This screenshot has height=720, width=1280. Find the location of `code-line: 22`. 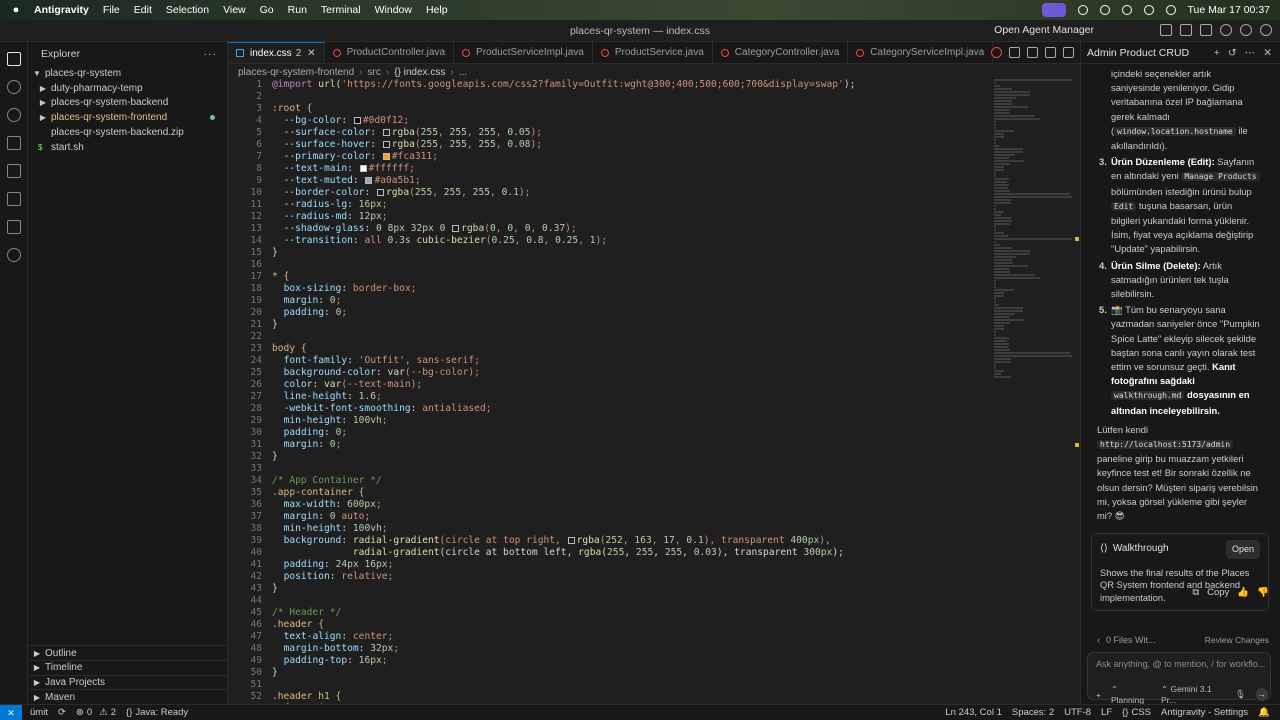

code-line: 22 is located at coordinates (609, 337).